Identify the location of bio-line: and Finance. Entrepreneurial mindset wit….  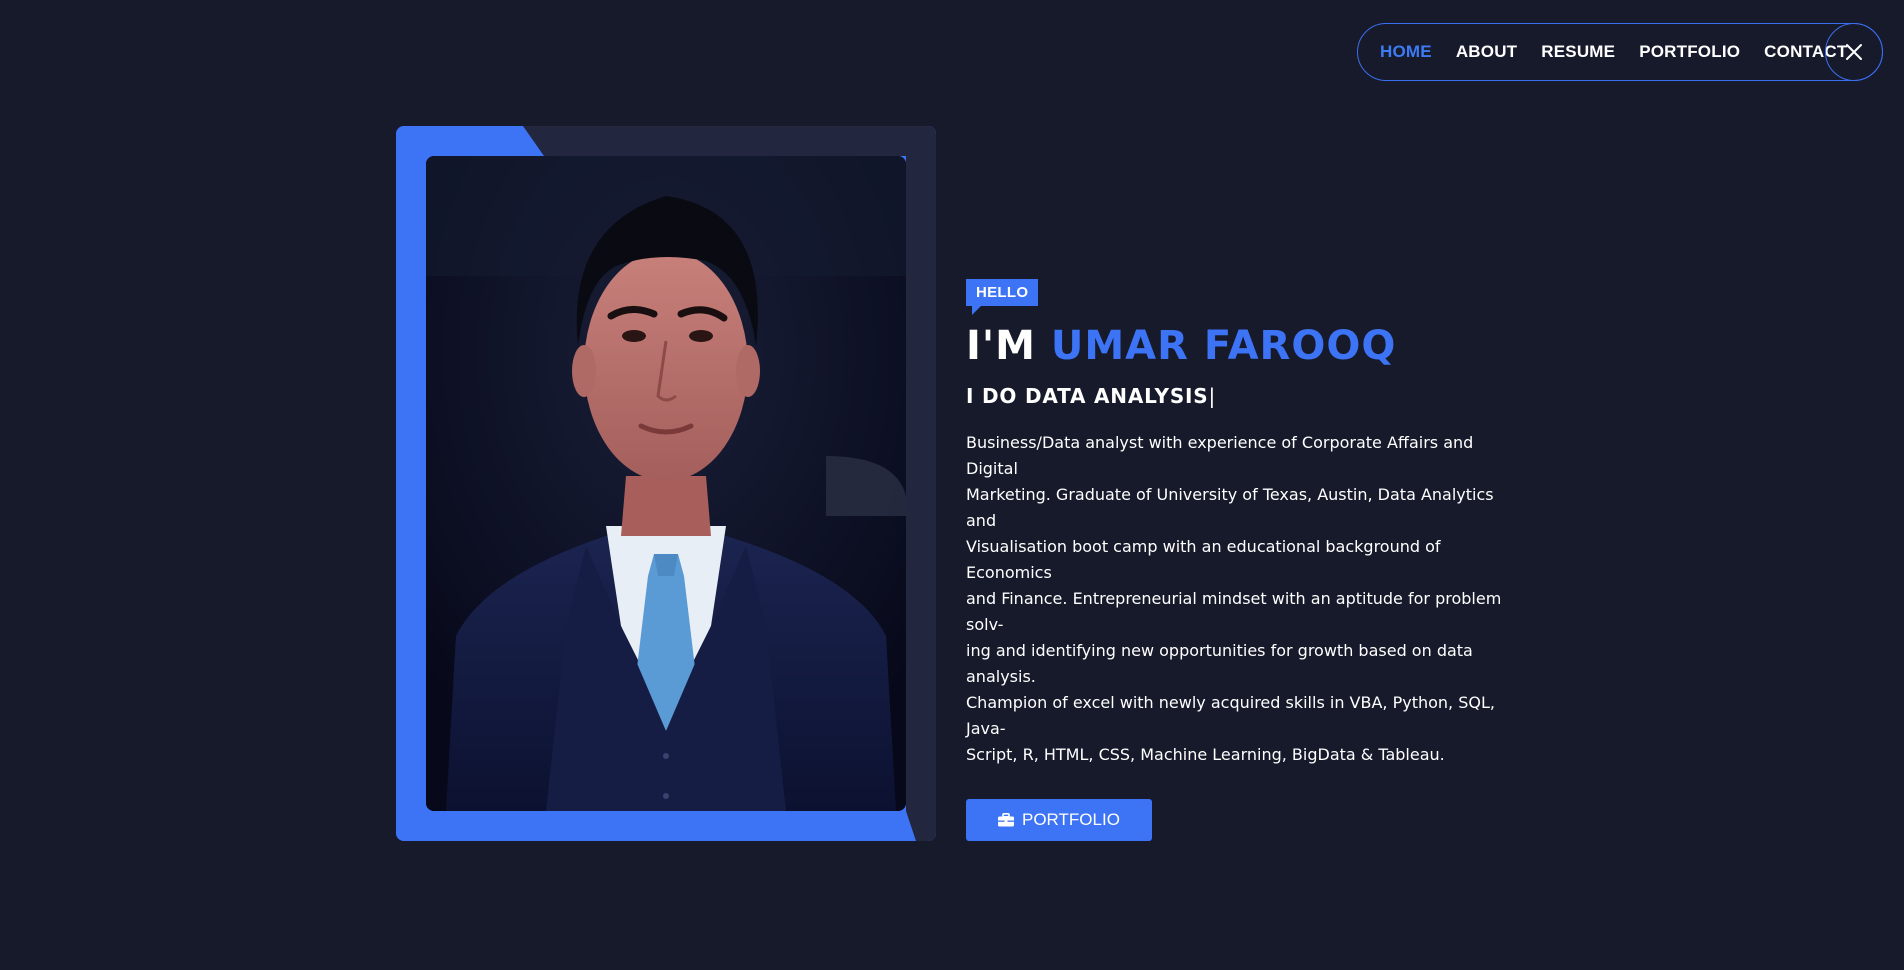
(1234, 611).